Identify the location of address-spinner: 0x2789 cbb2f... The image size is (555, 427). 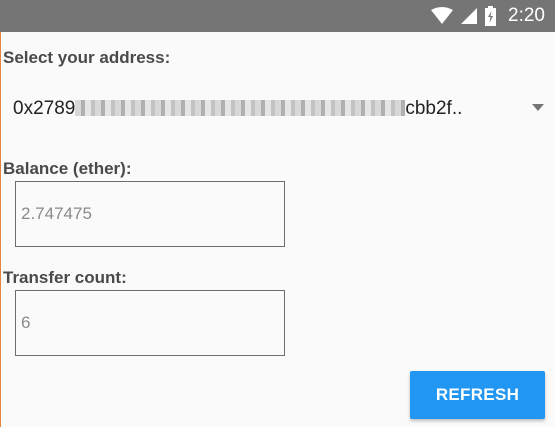
(281, 108).